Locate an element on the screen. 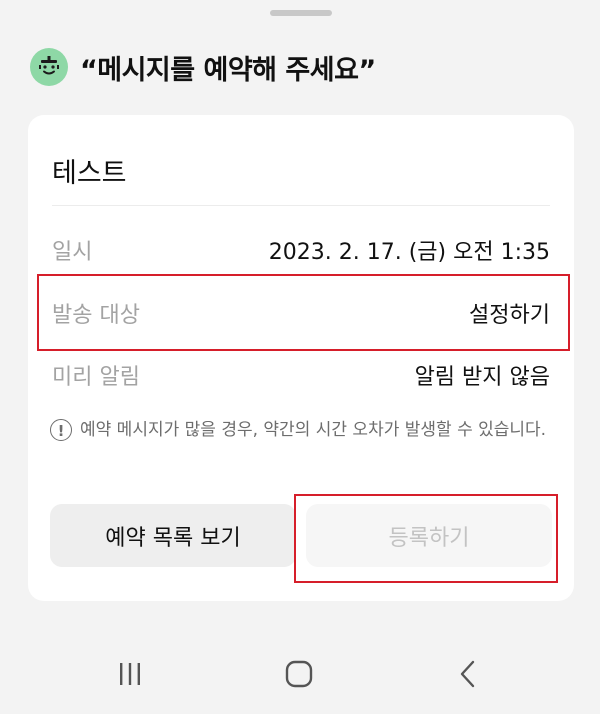  timing-notice: ! 예약 메시지가 많을 경우, 약간의 시간 오차가 발생할 수 있습니다. is located at coordinates (300, 430).